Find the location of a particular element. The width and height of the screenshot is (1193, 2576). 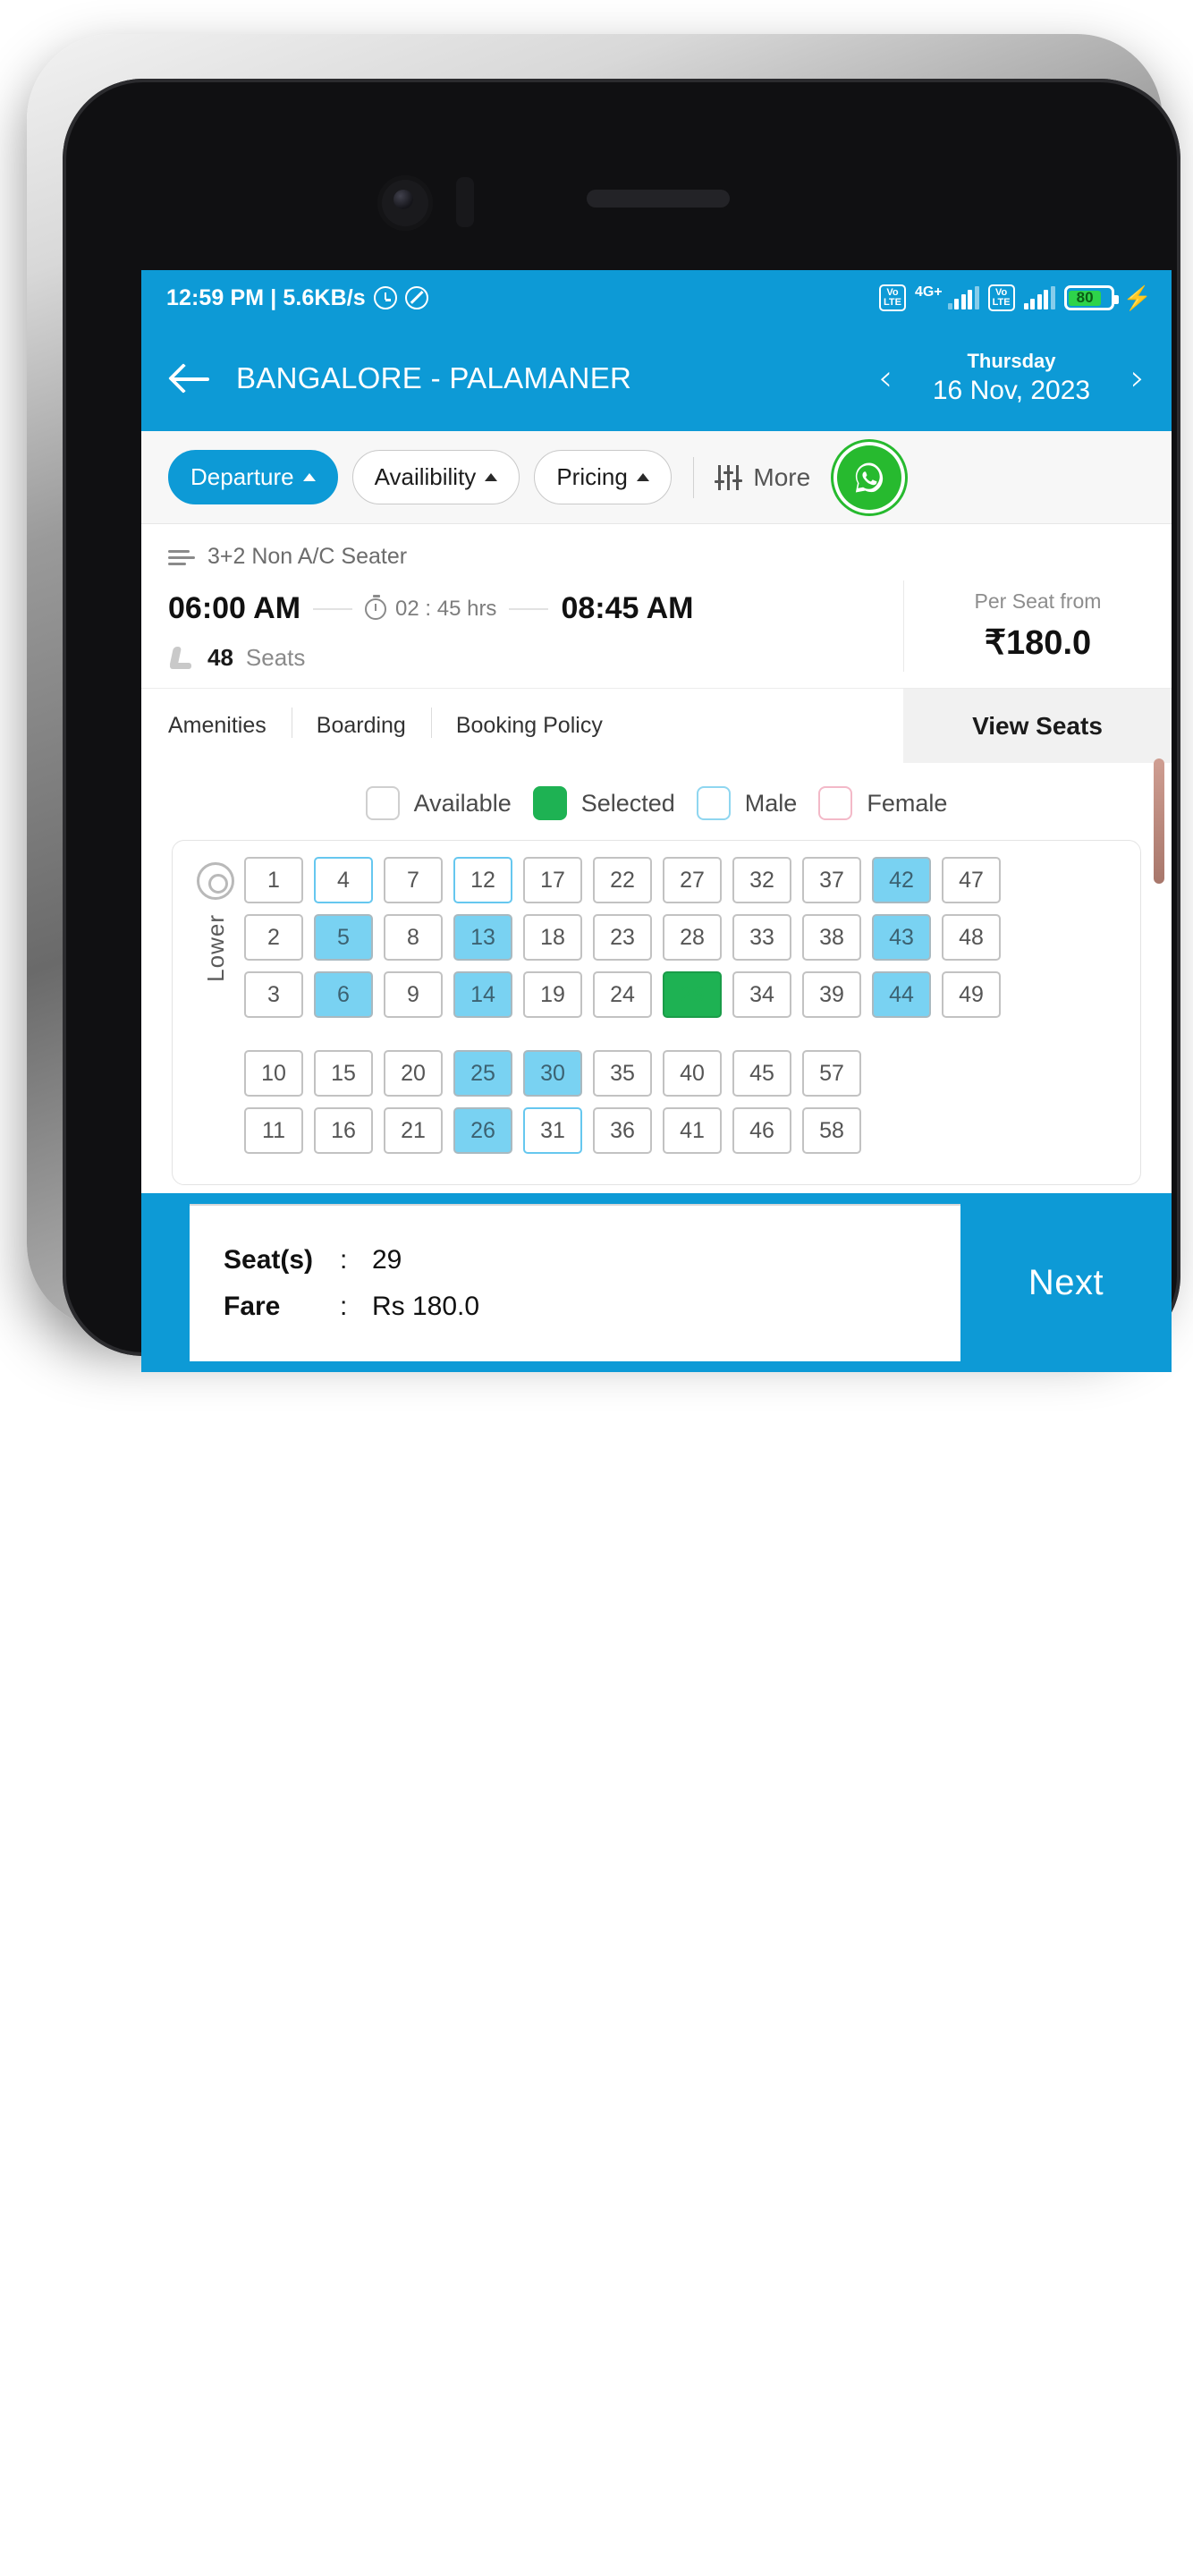

date-stack: Thursday 16 Nov, 2023 is located at coordinates (1011, 379).